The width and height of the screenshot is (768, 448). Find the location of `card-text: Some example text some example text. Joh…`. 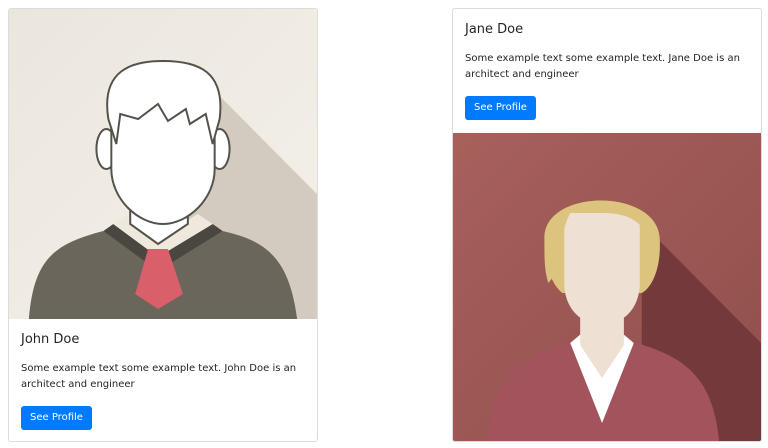

card-text: Some example text some example text. Joh… is located at coordinates (159, 376).